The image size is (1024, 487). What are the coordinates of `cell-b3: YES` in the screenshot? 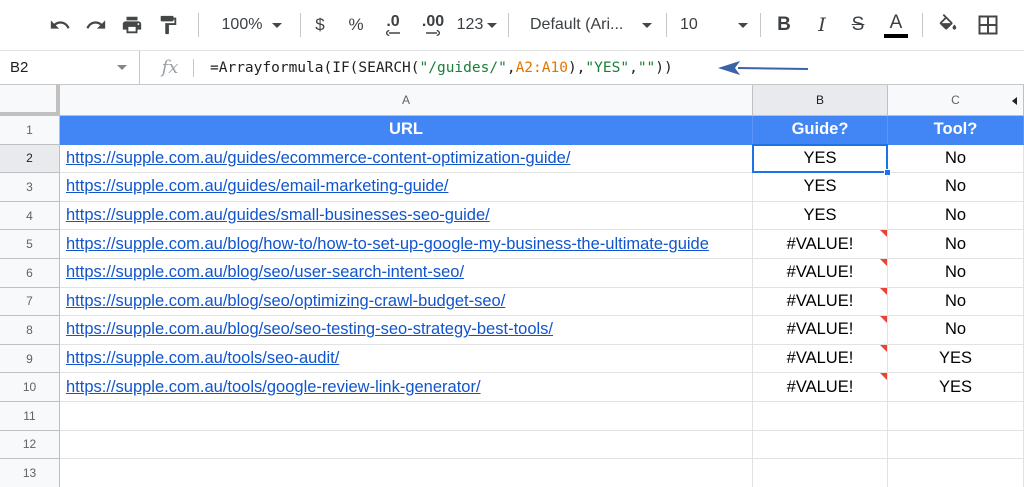 It's located at (820, 187).